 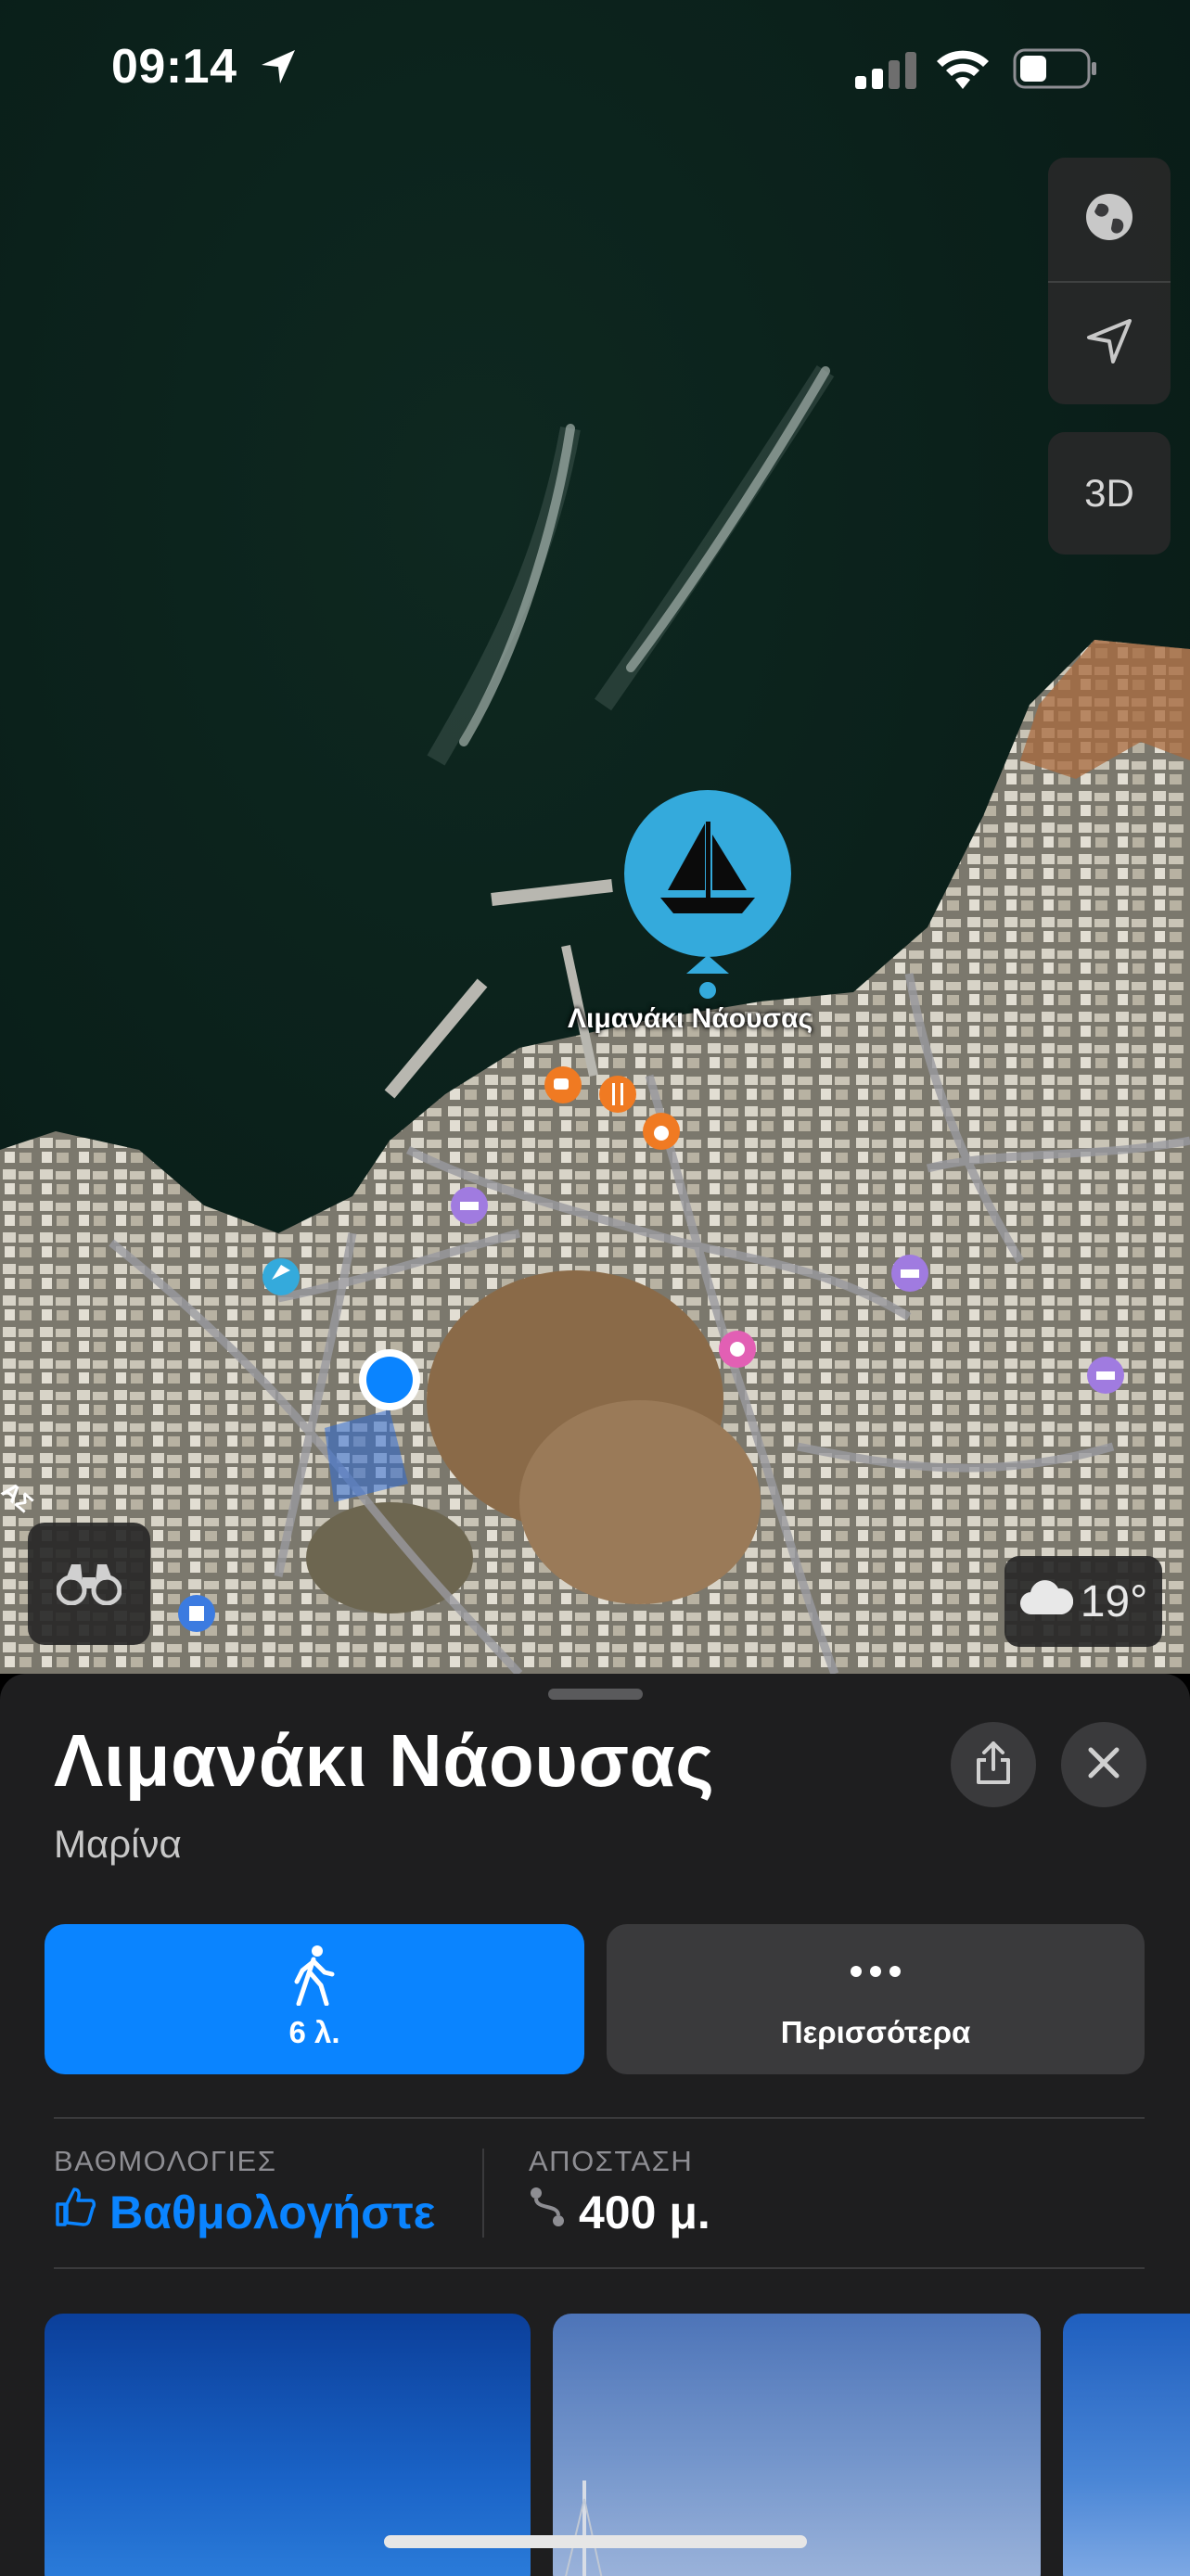 I want to click on map-pin-label: Λιμανάκι Νάουσας, so click(x=690, y=1019).